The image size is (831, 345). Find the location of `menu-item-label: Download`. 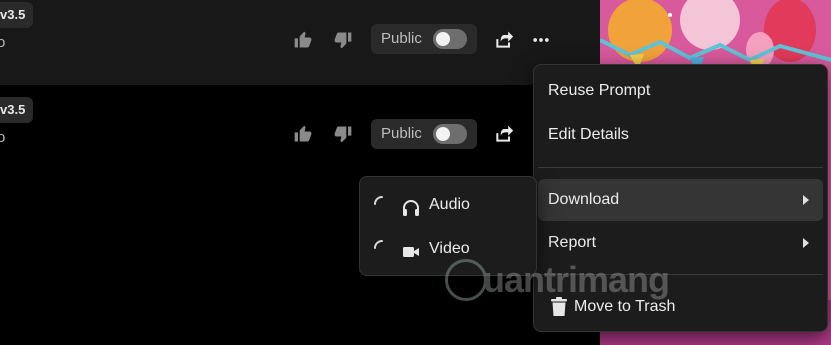

menu-item-label: Download is located at coordinates (584, 199).